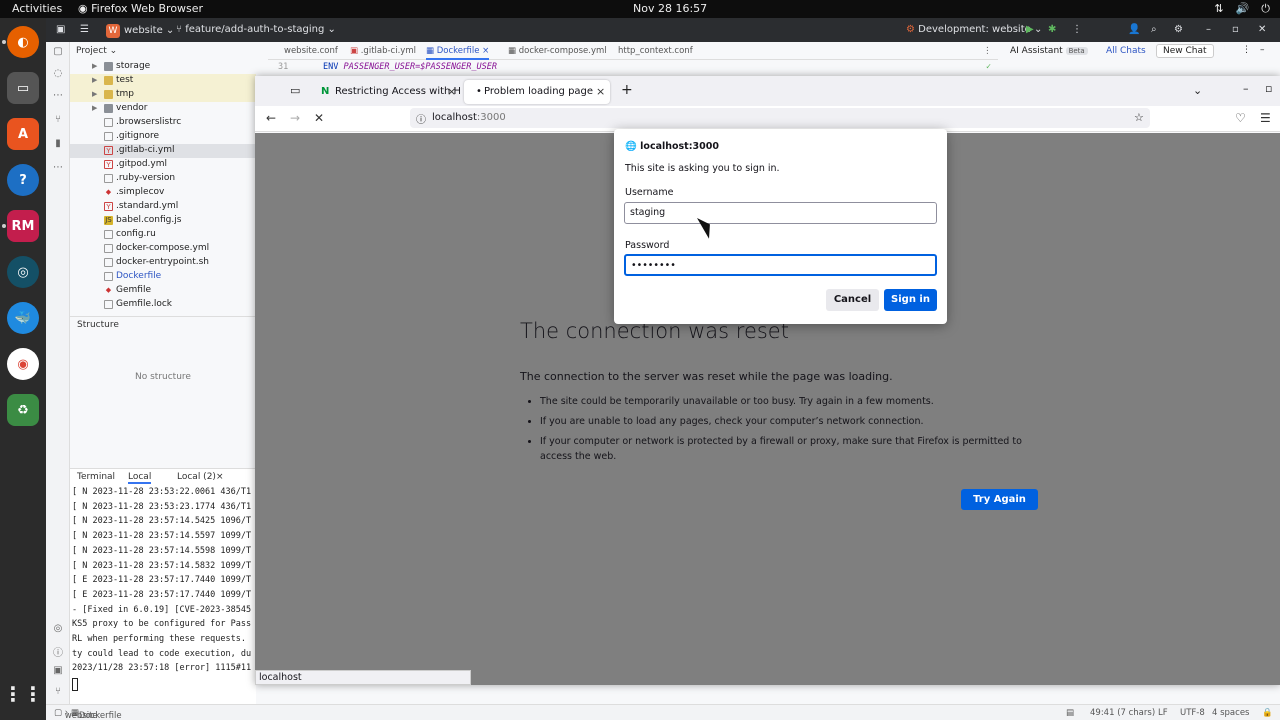 The image size is (1280, 720). I want to click on services-icon: ◎, so click(58, 629).